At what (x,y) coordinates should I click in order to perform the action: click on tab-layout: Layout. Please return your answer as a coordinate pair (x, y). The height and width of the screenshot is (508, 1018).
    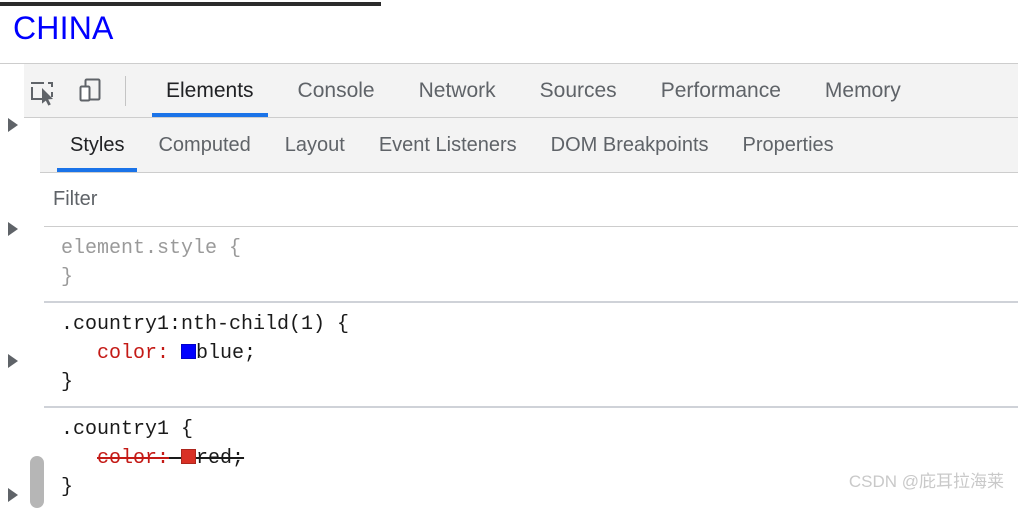
    Looking at the image, I should click on (315, 145).